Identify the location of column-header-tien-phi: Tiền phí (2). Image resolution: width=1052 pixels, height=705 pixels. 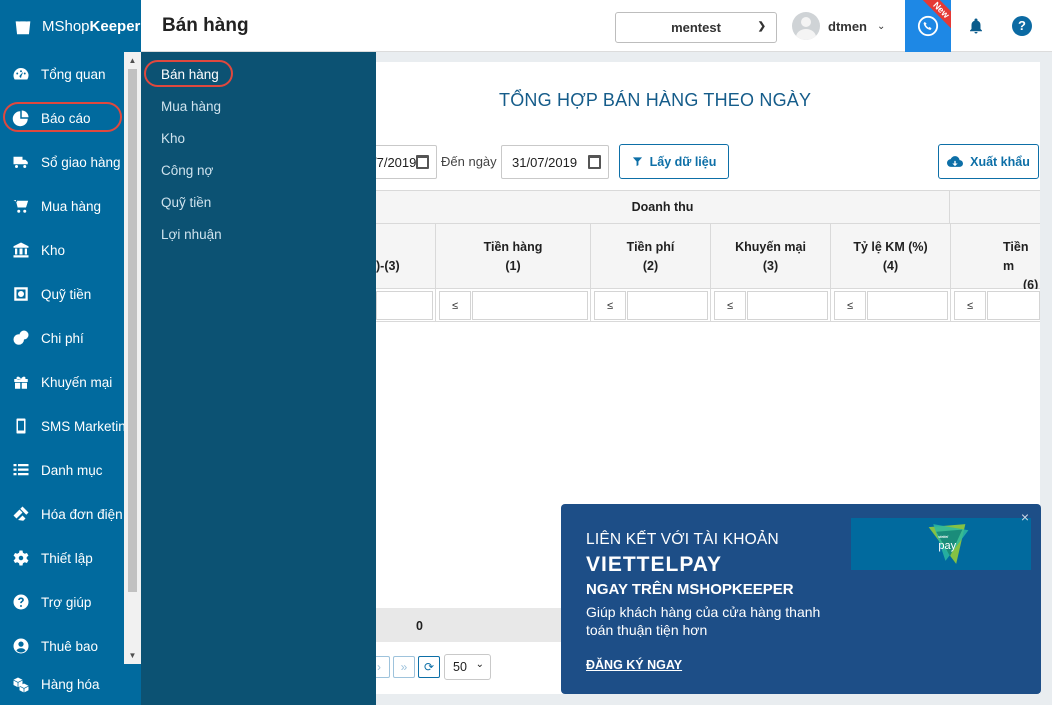
(651, 256).